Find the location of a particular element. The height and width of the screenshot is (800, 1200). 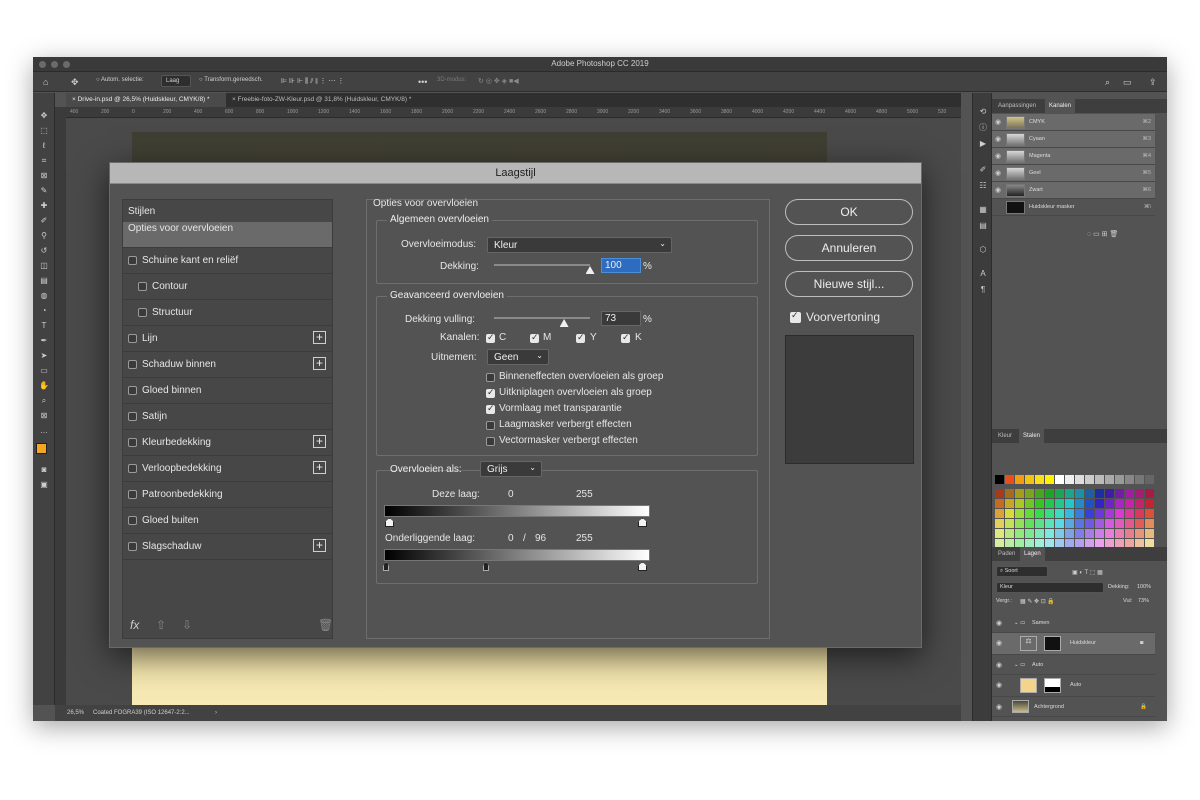

layer-row: ◉ Auto is located at coordinates (1073, 686).